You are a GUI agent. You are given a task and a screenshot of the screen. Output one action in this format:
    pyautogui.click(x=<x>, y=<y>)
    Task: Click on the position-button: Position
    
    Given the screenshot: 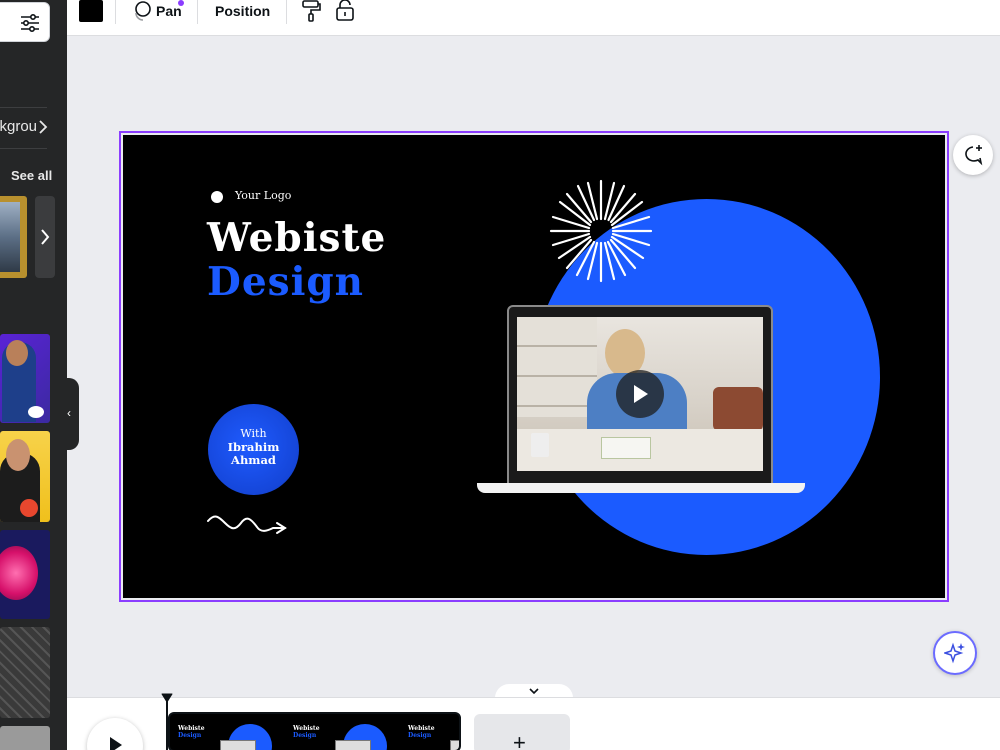 What is the action you would take?
    pyautogui.click(x=242, y=11)
    